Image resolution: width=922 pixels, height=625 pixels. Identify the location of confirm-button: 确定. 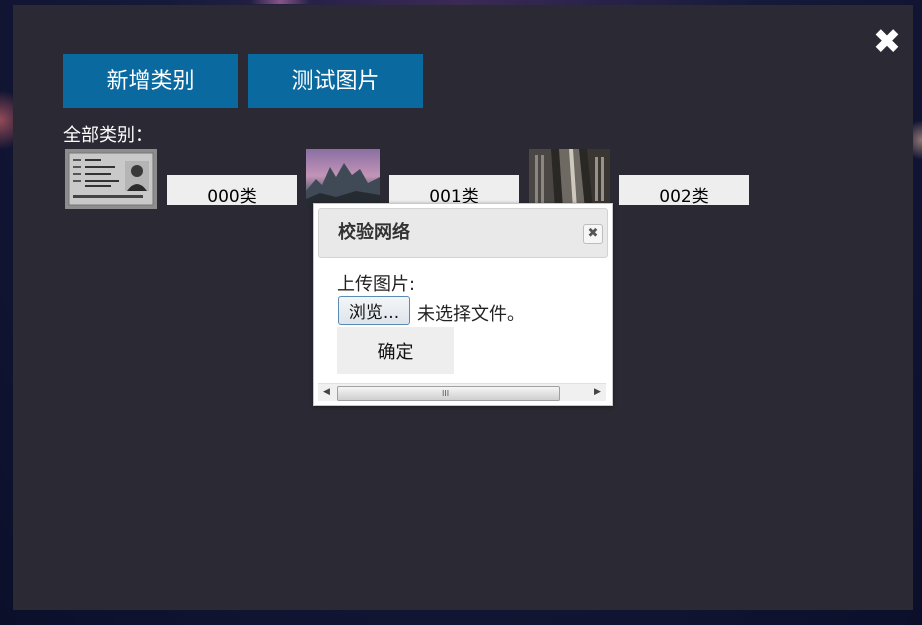
(395, 350).